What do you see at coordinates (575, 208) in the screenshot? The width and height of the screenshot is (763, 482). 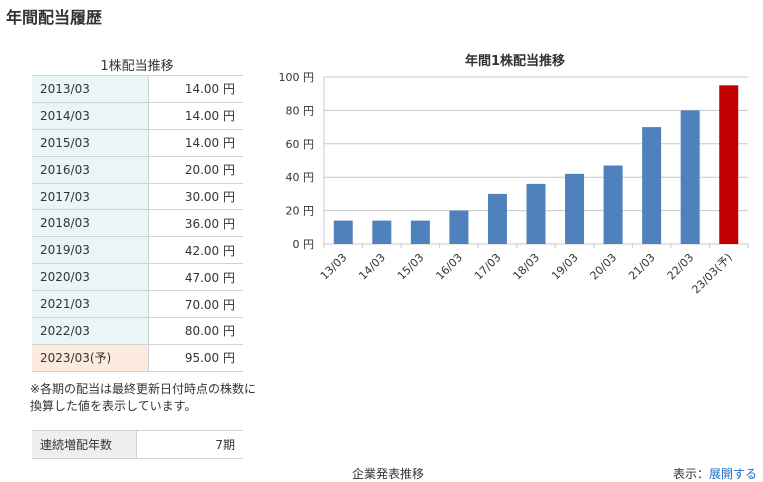 I see `bar-19/03` at bounding box center [575, 208].